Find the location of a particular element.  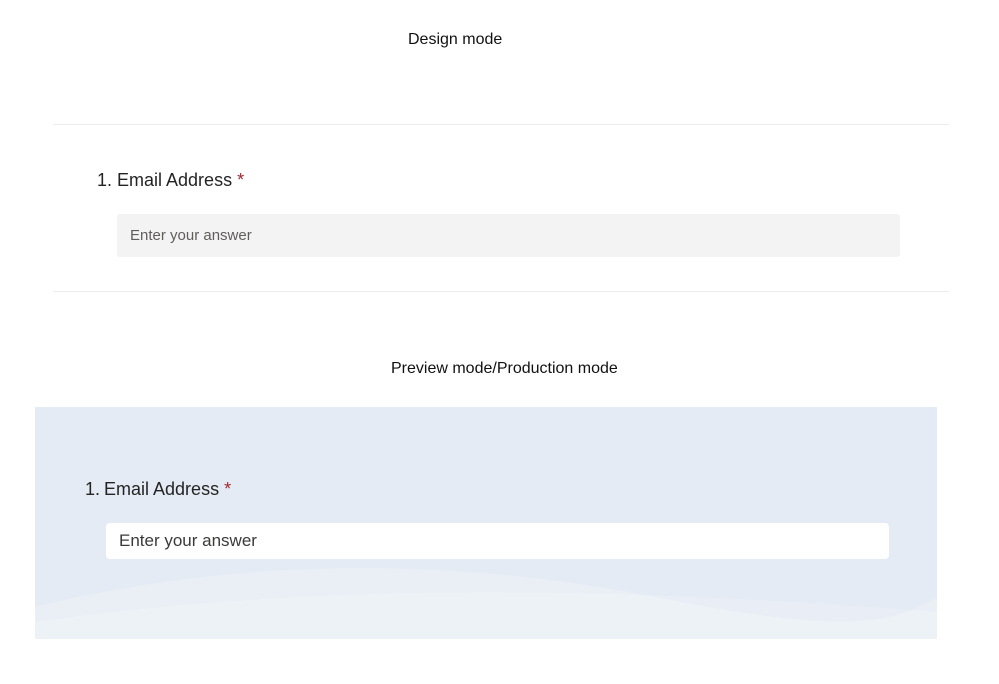

design-question-title: 1. Email Address * is located at coordinates (170, 180).